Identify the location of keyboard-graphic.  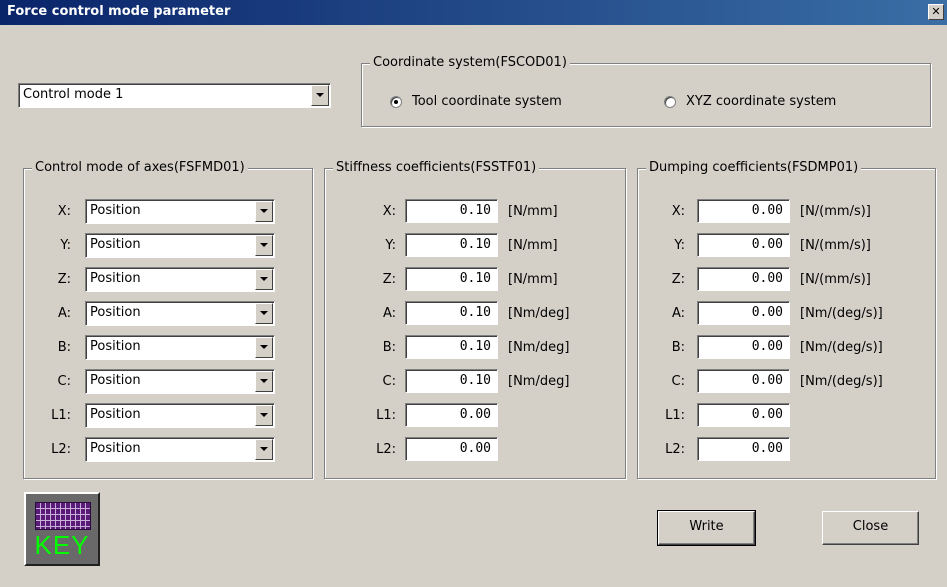
(63, 516).